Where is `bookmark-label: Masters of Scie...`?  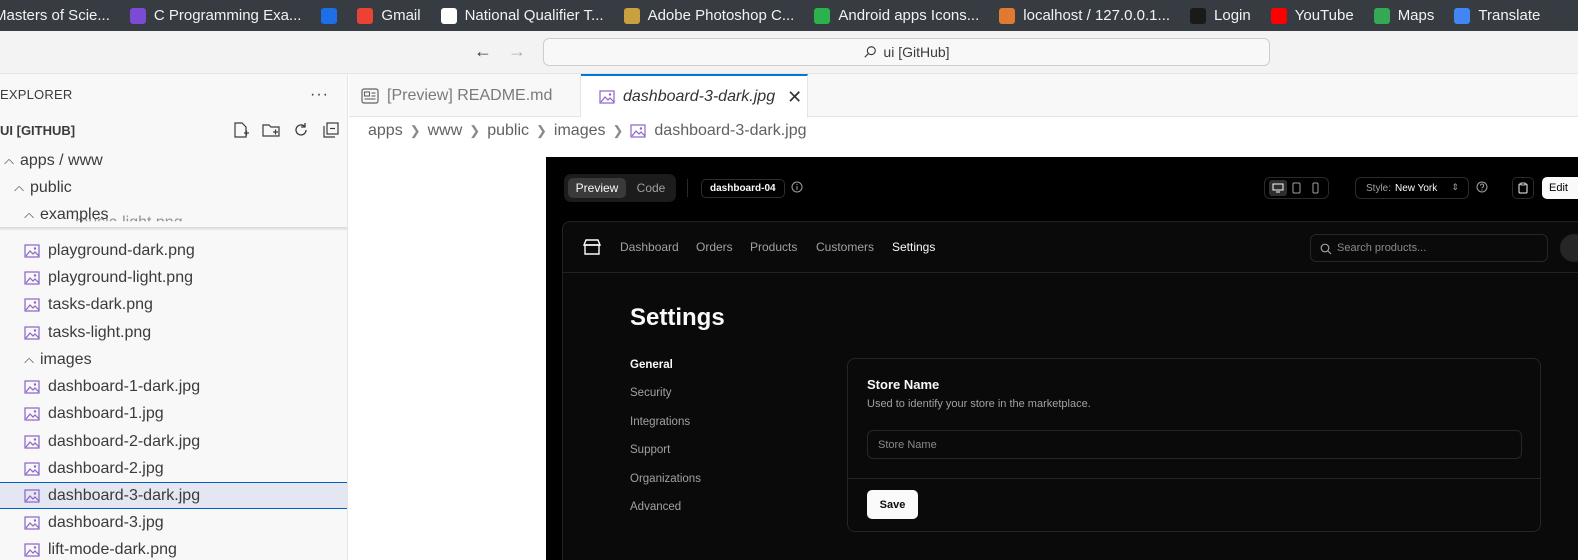
bookmark-label: Masters of Scie... is located at coordinates (55, 15).